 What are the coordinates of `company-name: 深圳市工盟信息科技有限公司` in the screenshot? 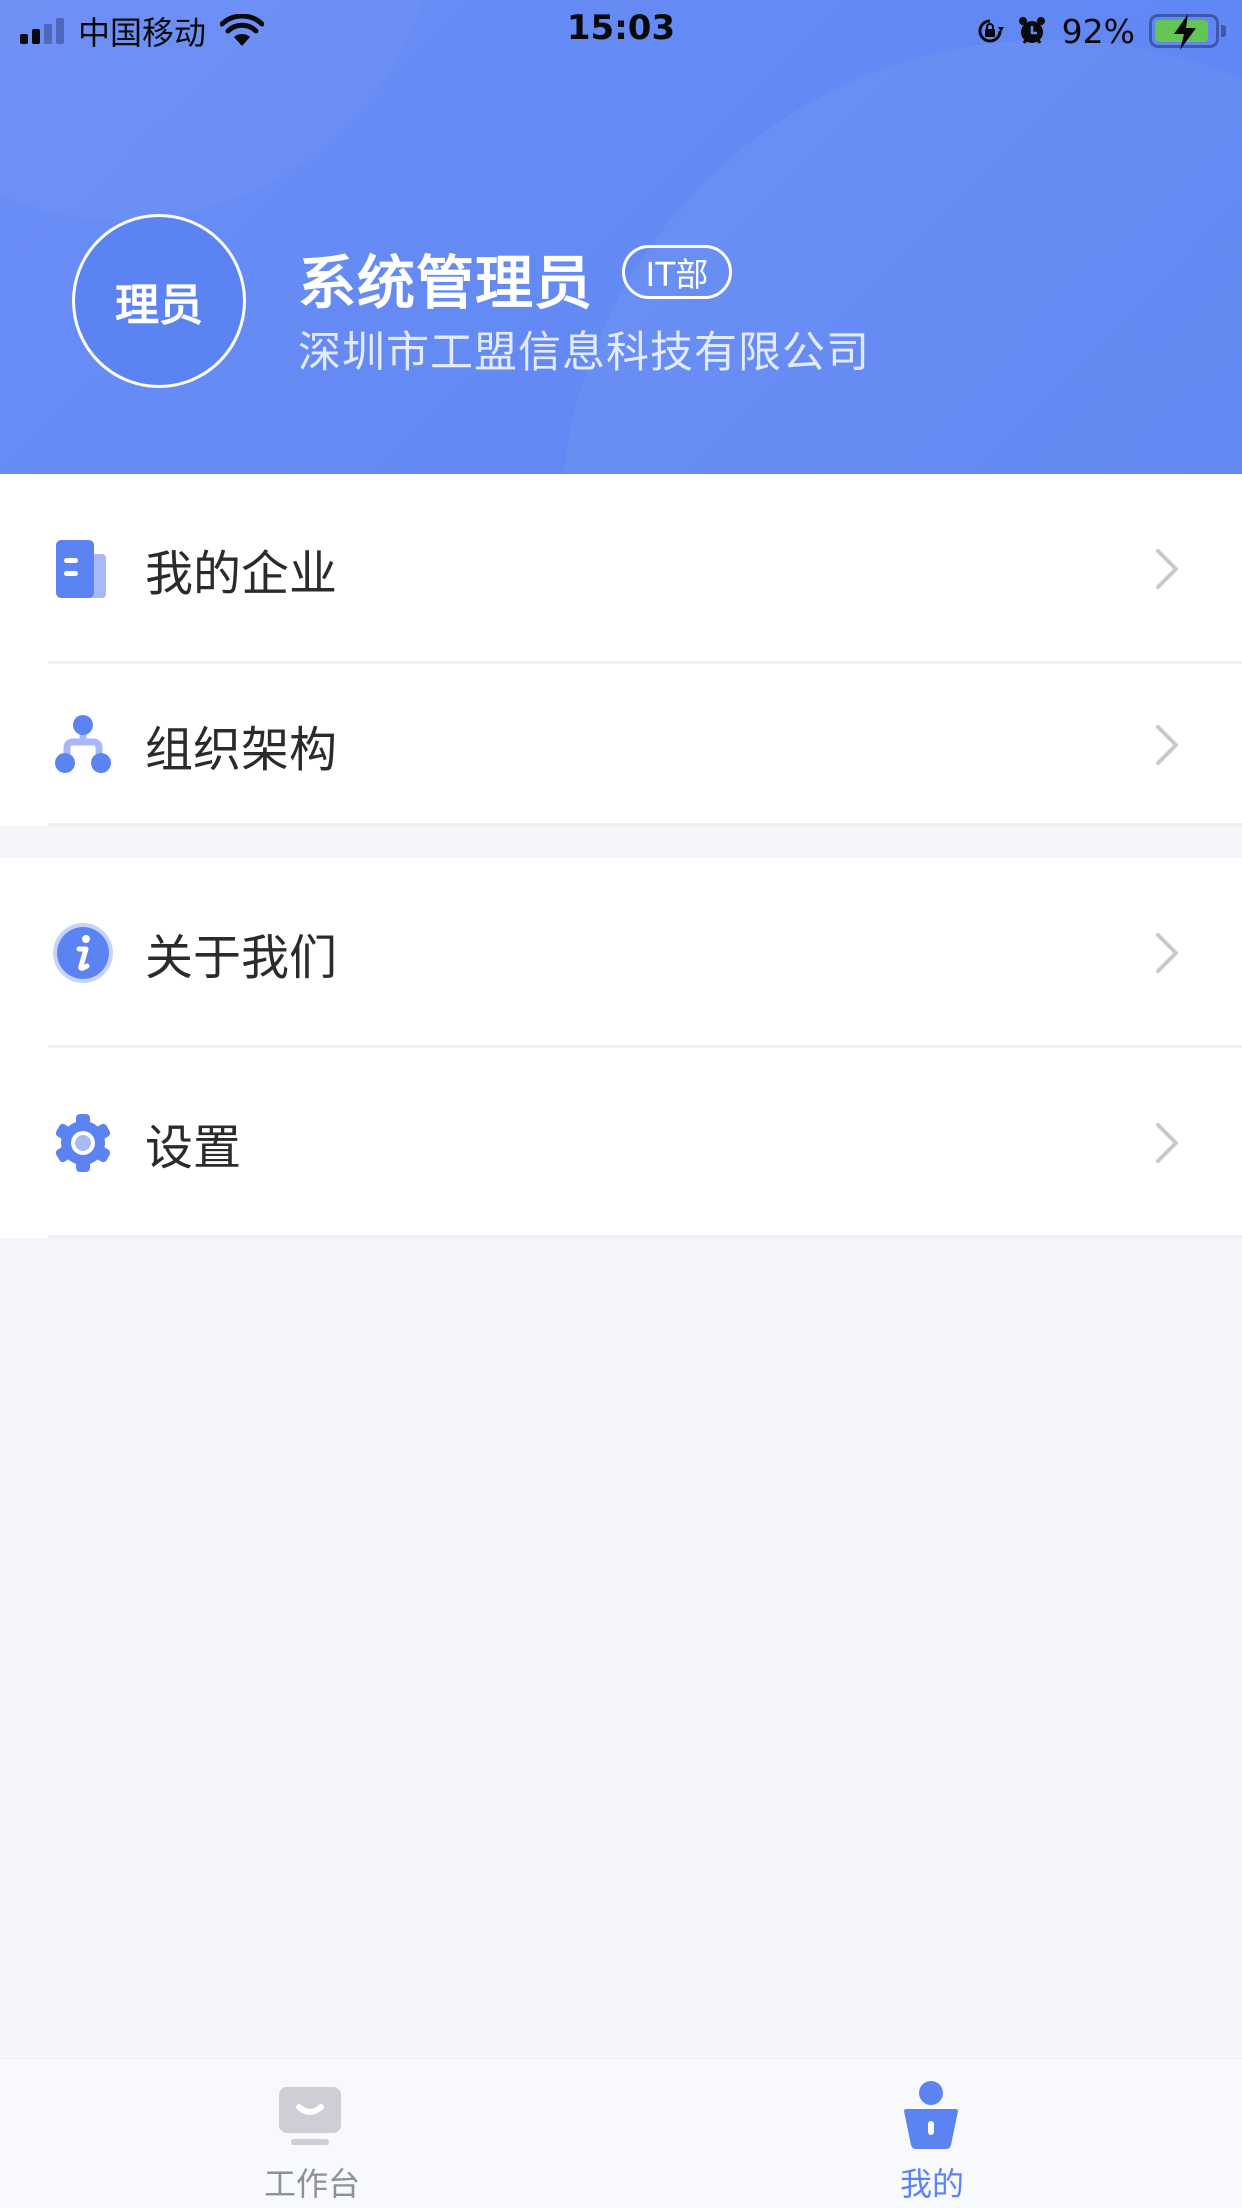 It's located at (584, 353).